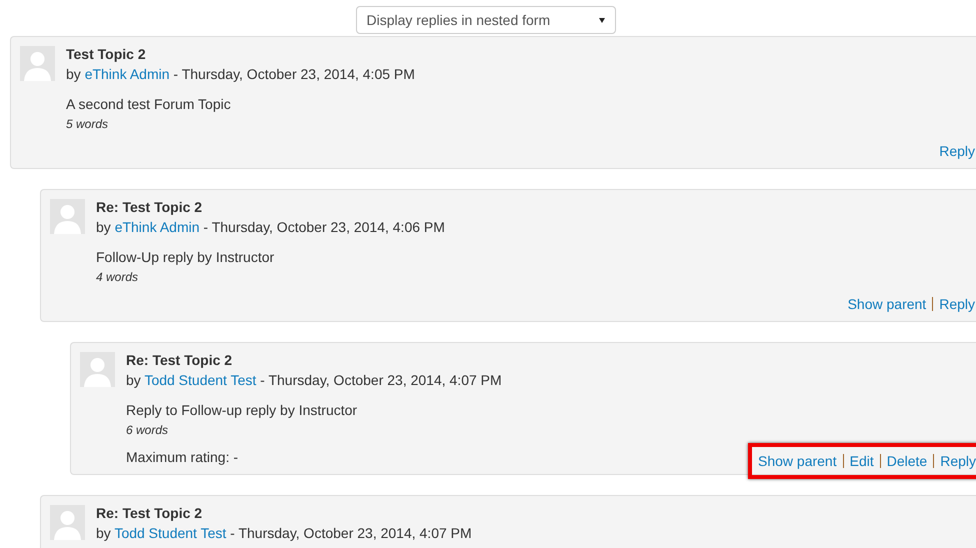  What do you see at coordinates (907, 461) in the screenshot?
I see `post-action-link: Delete` at bounding box center [907, 461].